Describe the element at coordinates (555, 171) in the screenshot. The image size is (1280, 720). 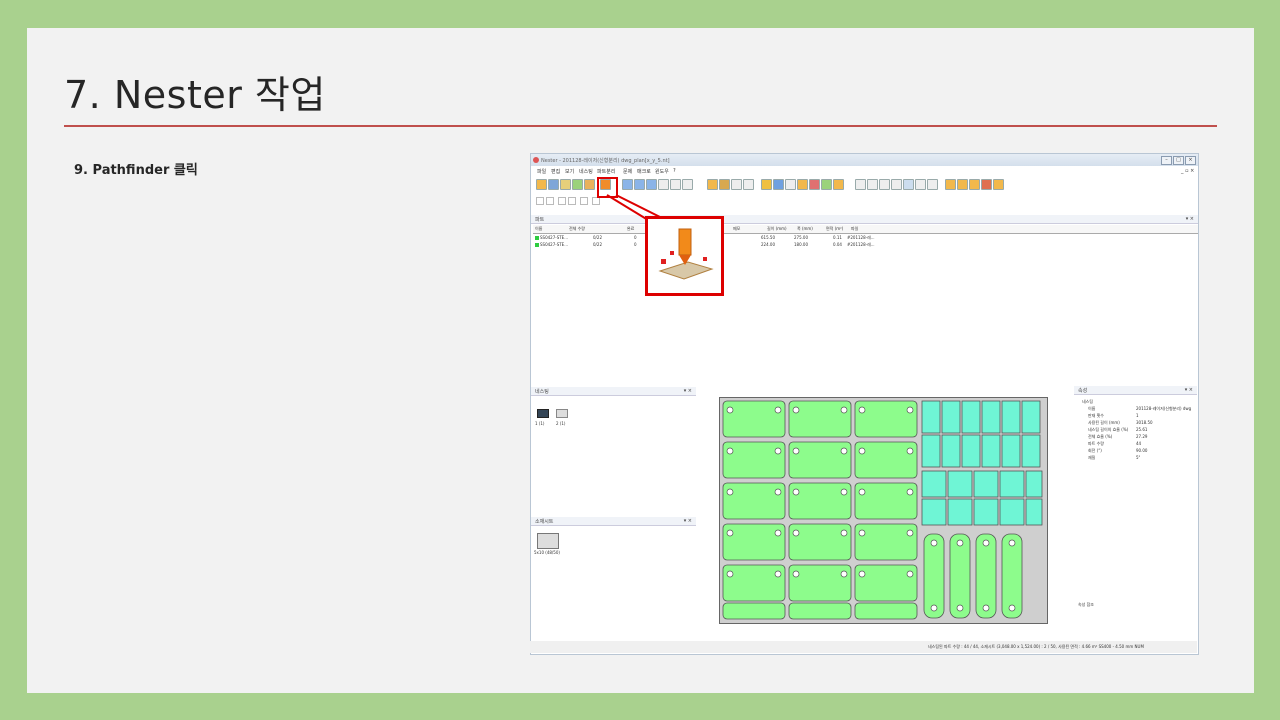
I see `menu-edit: 편집` at that location.